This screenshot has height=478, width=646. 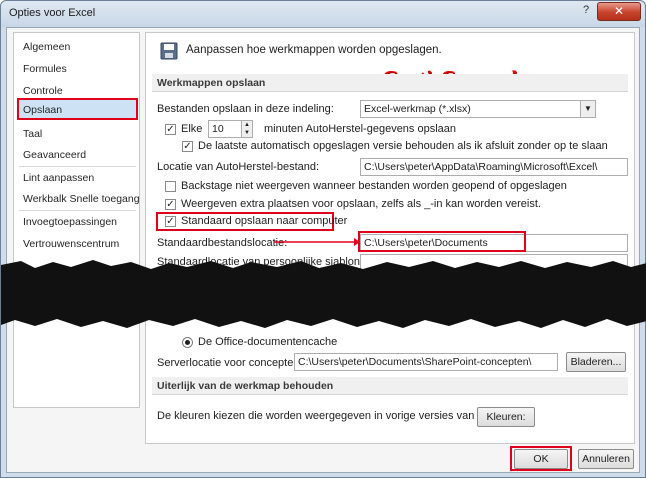 I want to click on section-appearance: Uiterlijk van de werkmap behouden, so click(x=390, y=386).